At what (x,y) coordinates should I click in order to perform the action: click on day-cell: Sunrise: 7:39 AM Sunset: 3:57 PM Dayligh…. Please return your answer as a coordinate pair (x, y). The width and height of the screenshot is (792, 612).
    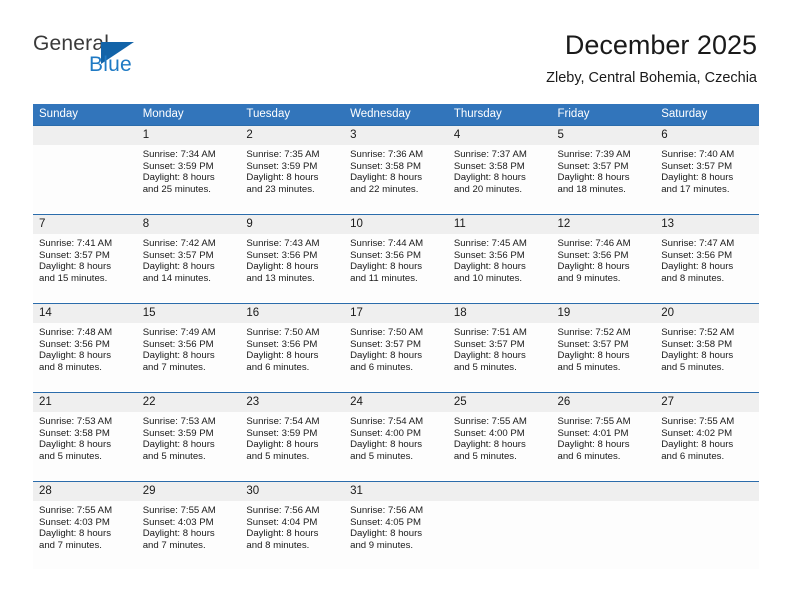
    Looking at the image, I should click on (604, 179).